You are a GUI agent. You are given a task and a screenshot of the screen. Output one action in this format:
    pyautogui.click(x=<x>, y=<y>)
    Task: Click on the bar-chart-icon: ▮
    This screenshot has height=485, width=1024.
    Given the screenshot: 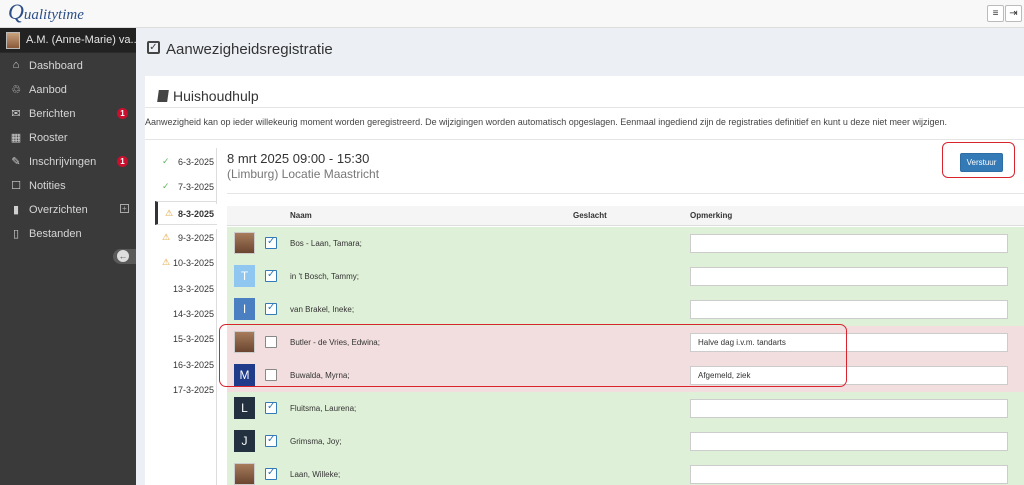 What is the action you would take?
    pyautogui.click(x=16, y=210)
    